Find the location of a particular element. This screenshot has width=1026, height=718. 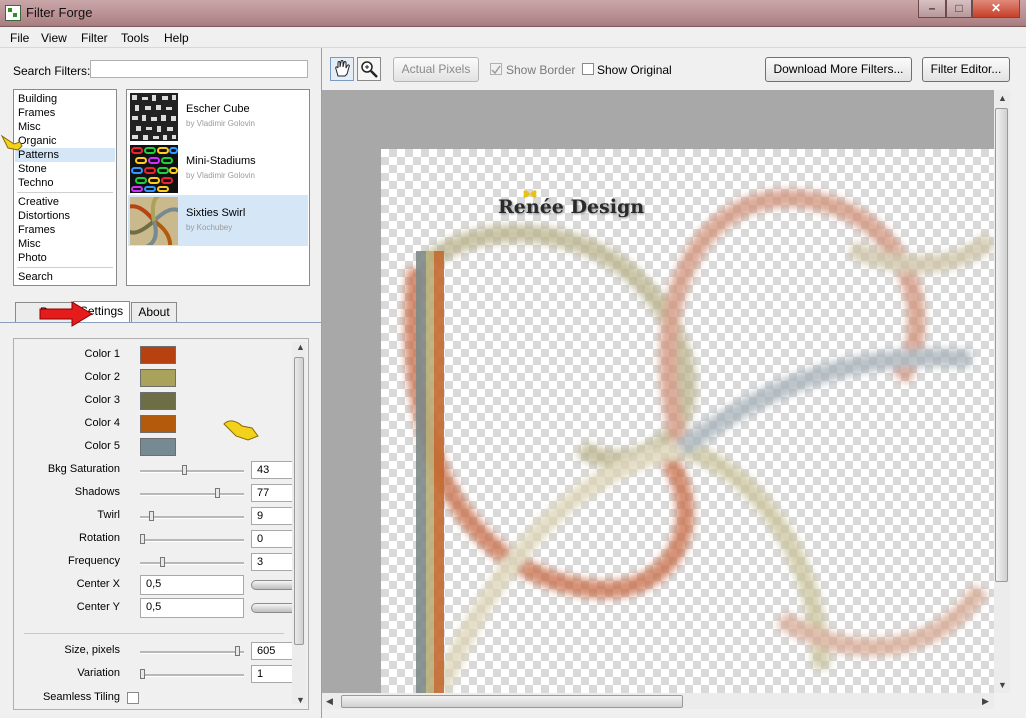

preview-horizontal-scroll-thumb is located at coordinates (512, 701).